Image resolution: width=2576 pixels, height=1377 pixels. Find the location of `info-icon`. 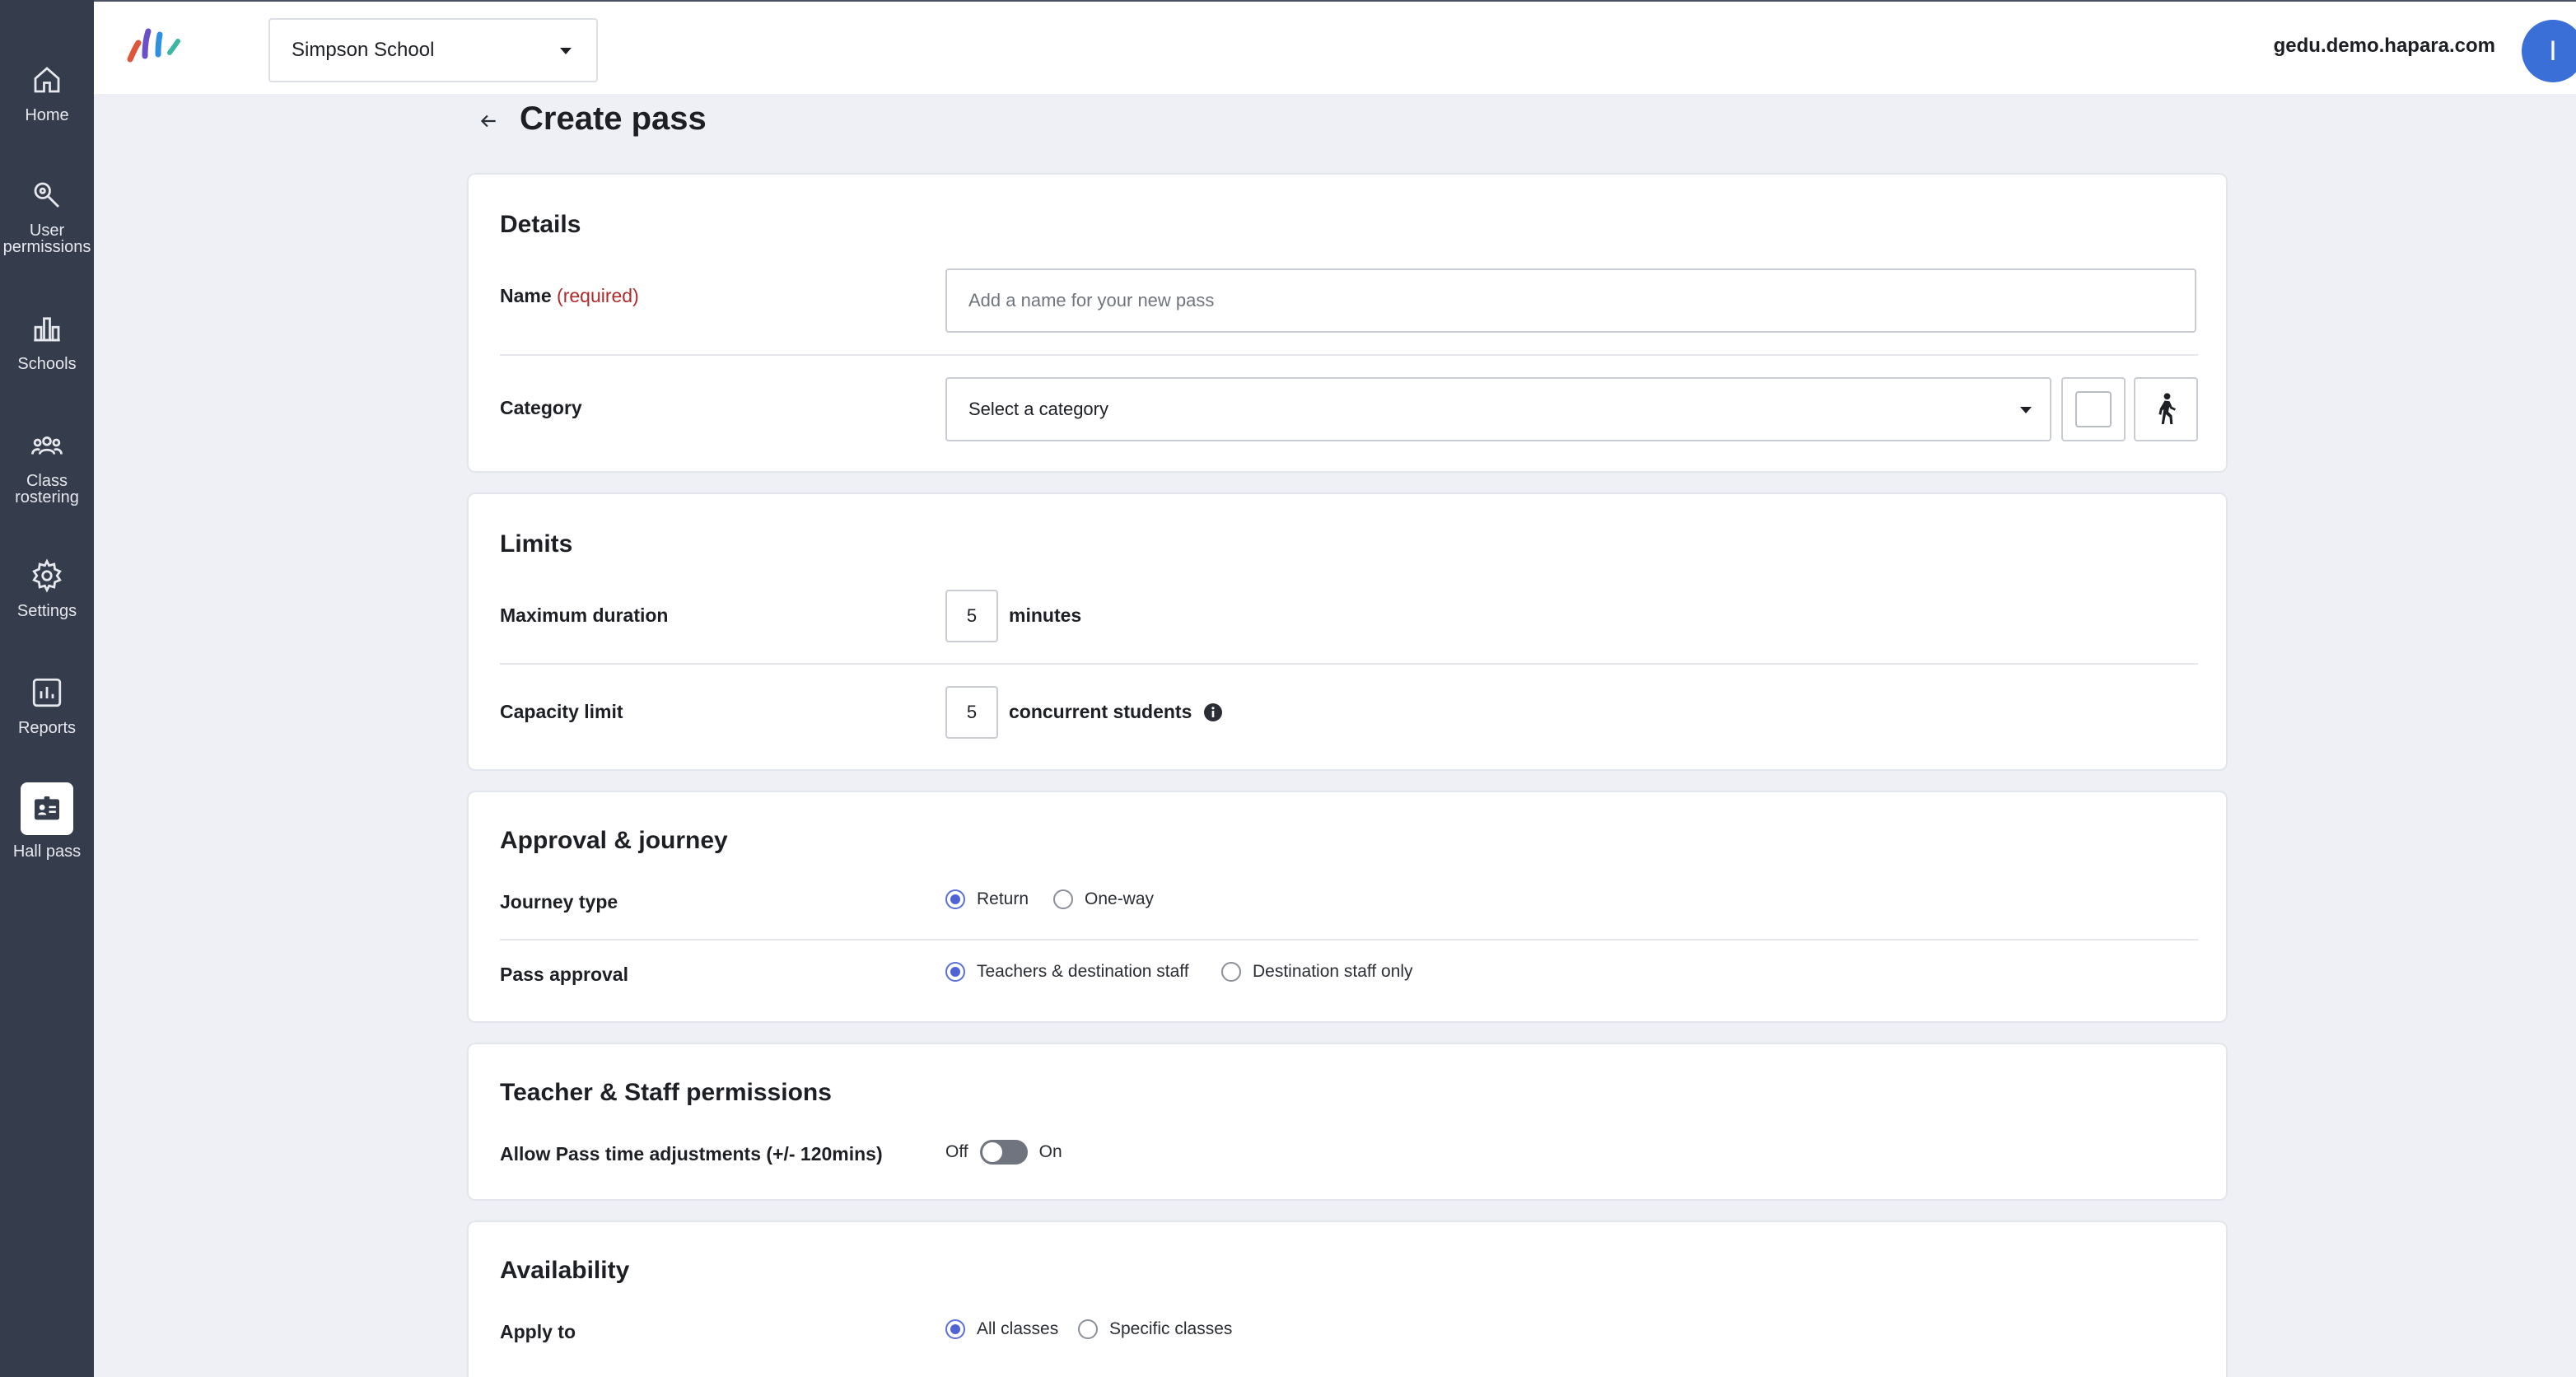

info-icon is located at coordinates (1213, 712).